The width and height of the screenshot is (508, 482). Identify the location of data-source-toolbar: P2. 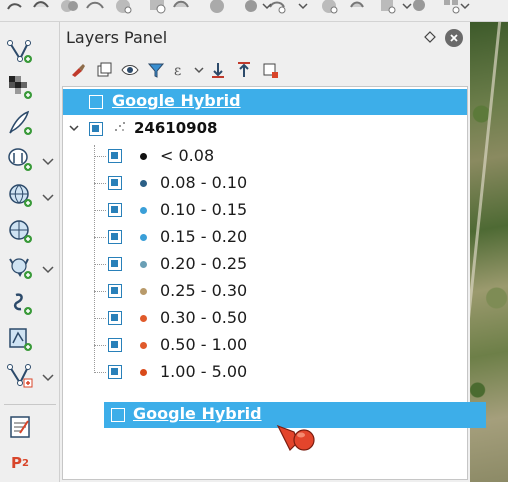
(30, 252).